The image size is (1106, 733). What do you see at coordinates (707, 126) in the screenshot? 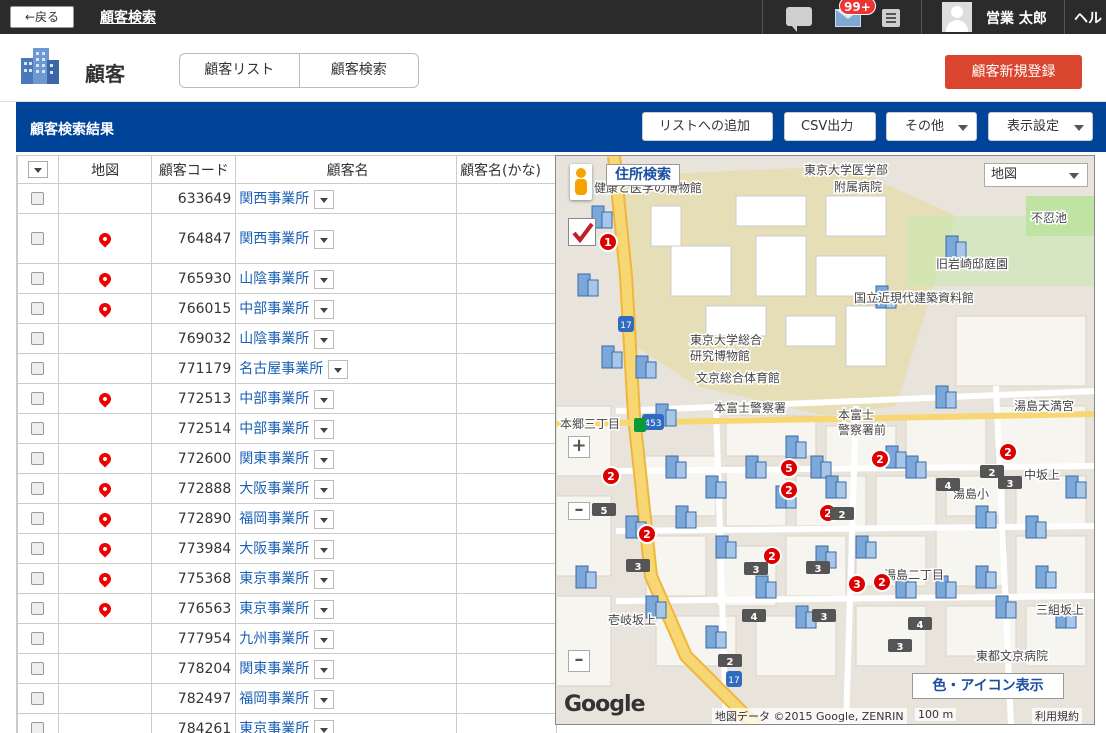
I see `add-to-list-button: リストへの追加` at bounding box center [707, 126].